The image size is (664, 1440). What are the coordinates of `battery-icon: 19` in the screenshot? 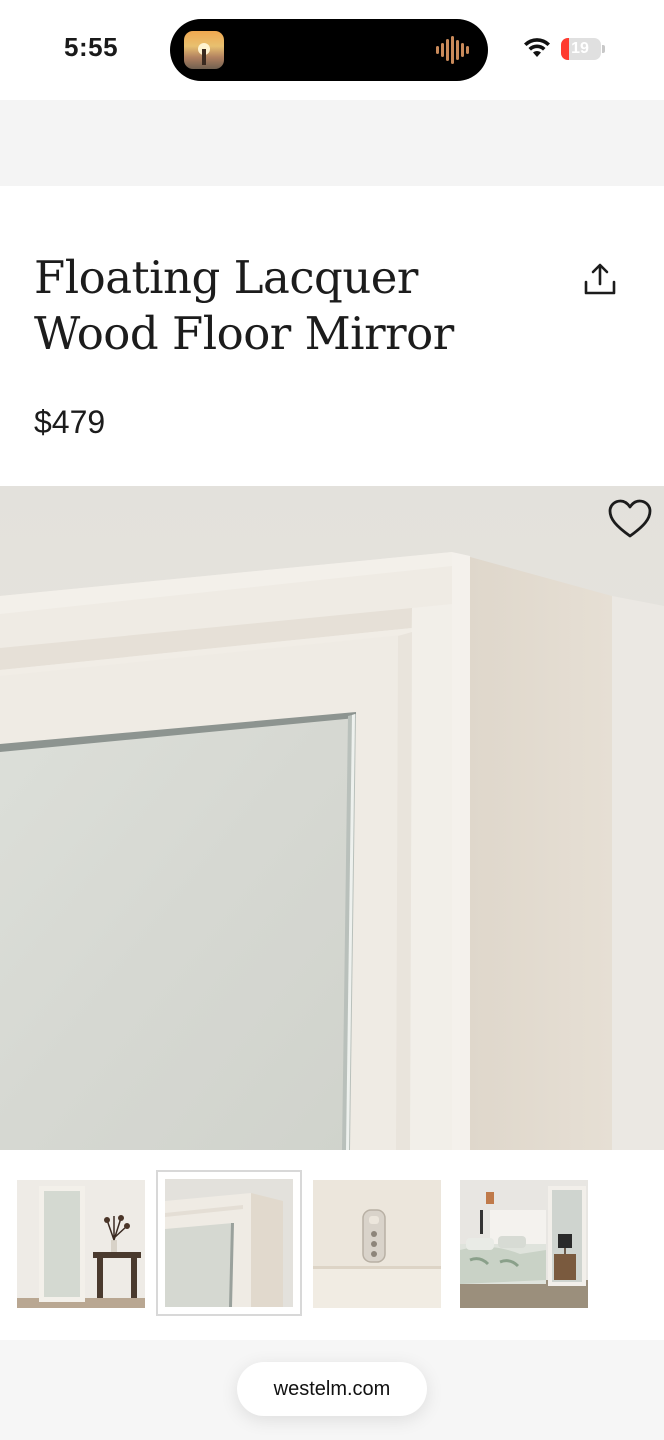 It's located at (581, 49).